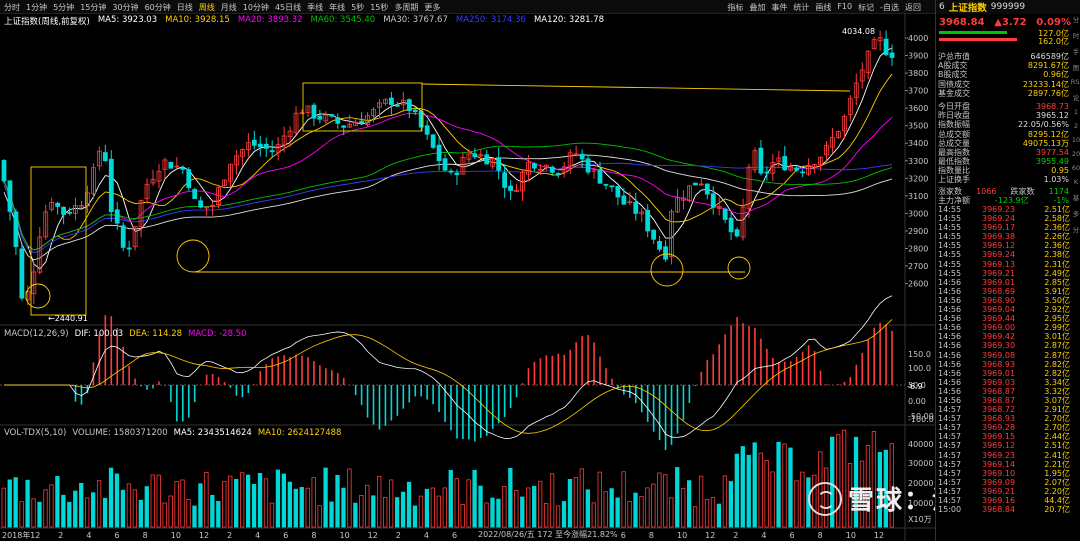 The image size is (1080, 541). I want to click on side-tool-12: 基, so click(1076, 197).